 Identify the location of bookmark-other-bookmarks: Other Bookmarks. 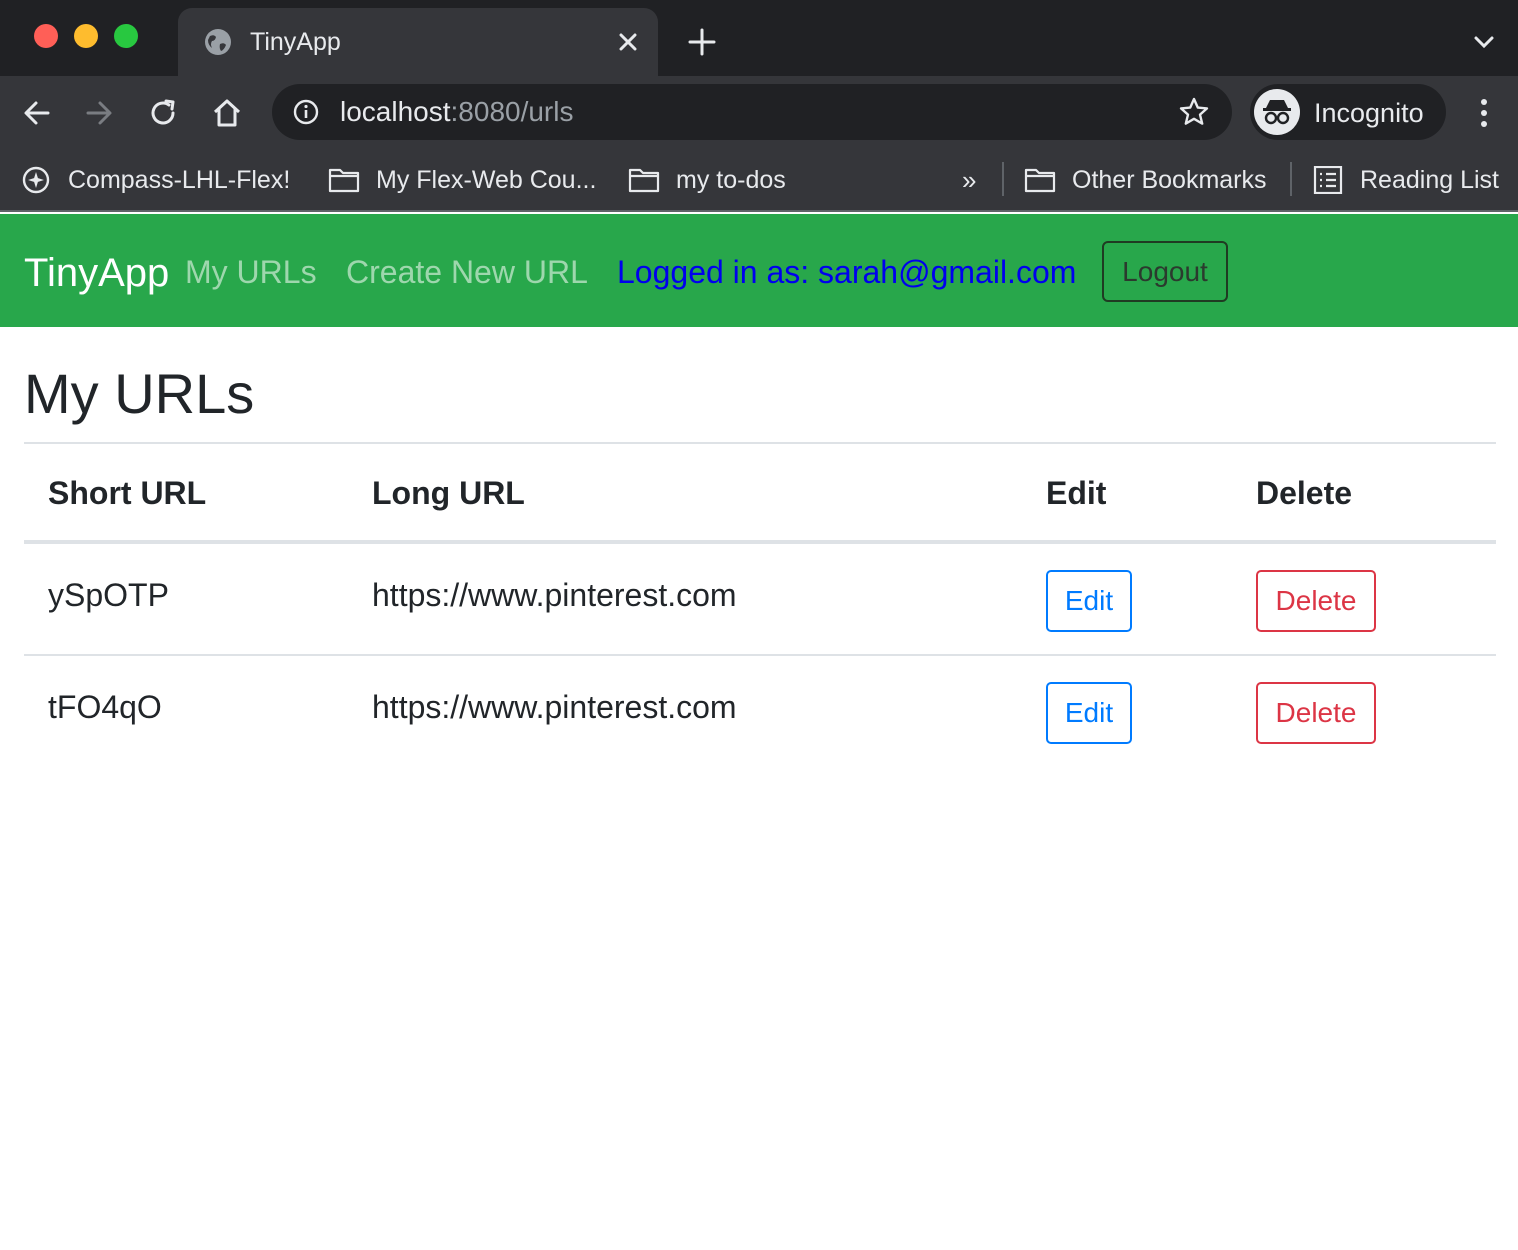
(1145, 180).